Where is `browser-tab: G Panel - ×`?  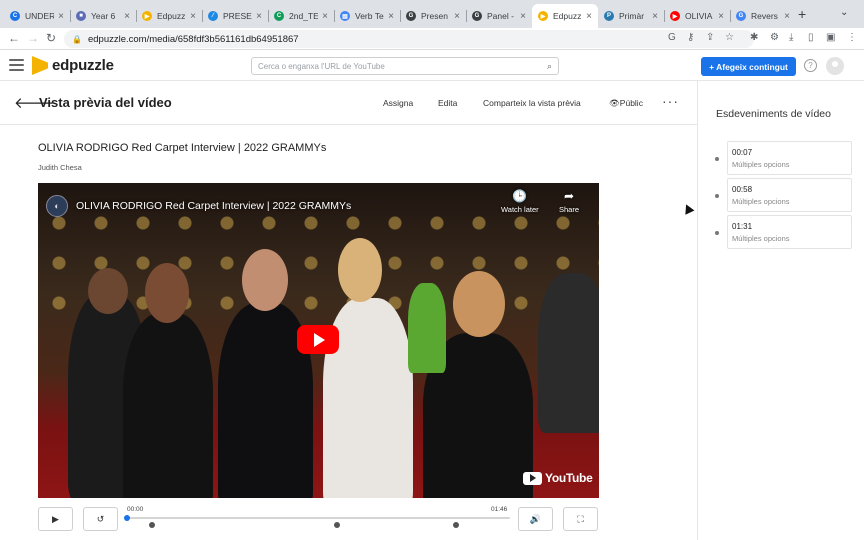
browser-tab: G Panel - × is located at coordinates (499, 16).